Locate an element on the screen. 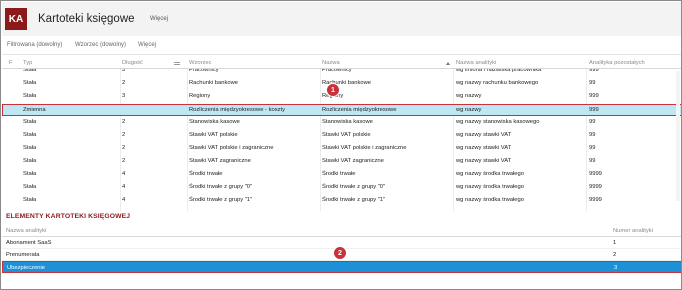  cell-nazwa: Środki trwałe z grupy "1" is located at coordinates (354, 200).